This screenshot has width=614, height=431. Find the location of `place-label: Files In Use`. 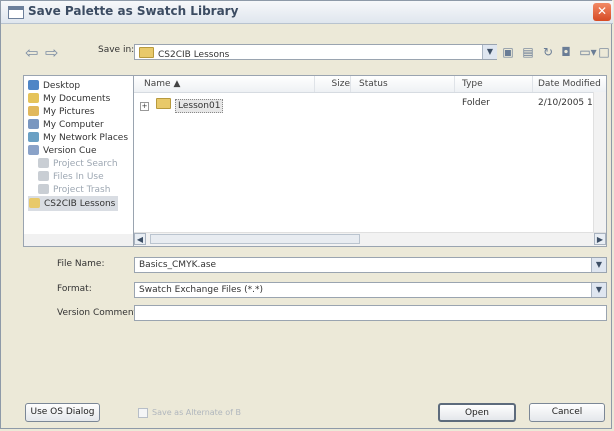

place-label: Files In Use is located at coordinates (78, 177).